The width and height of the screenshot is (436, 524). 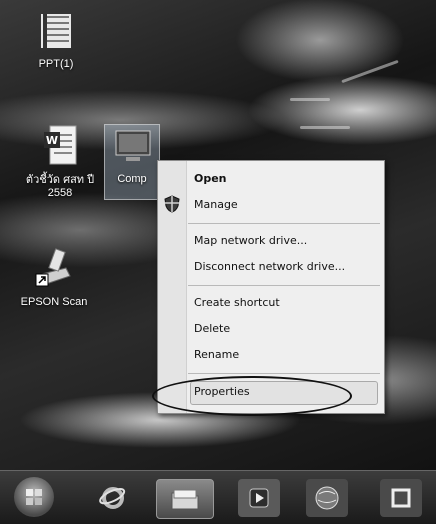 I want to click on menu-item-manage: Manage, so click(x=216, y=205).